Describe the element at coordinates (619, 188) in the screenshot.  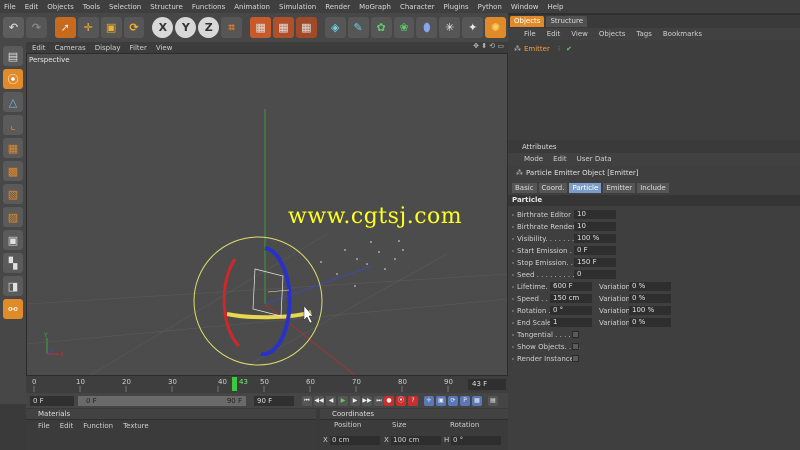
I see `tab-emitter: Emitter` at that location.